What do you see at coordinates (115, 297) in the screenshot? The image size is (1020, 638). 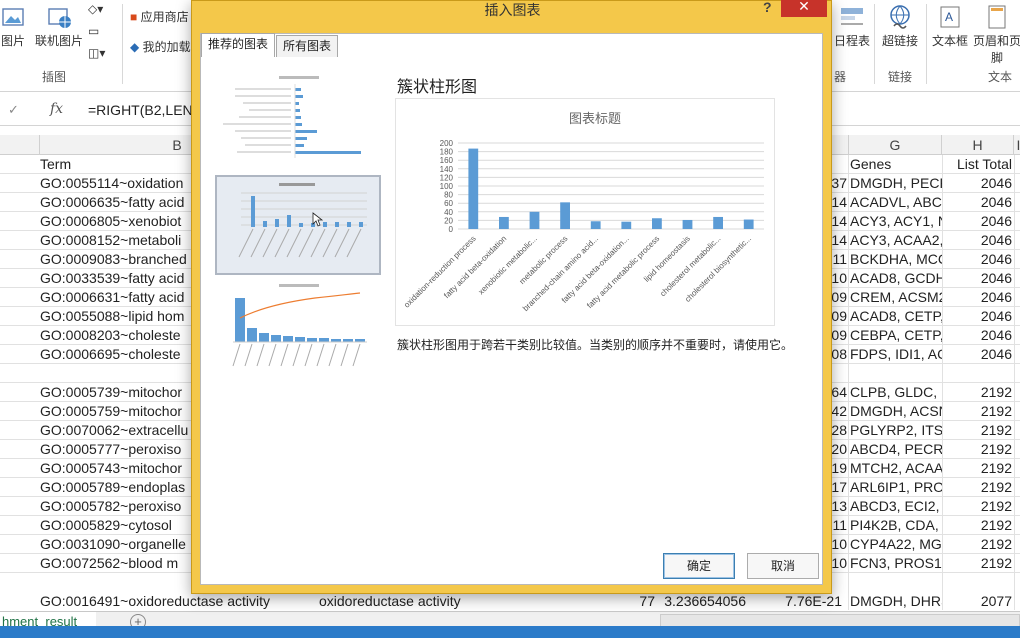 I see `term-cell: GO:0006631~fatty acid` at bounding box center [115, 297].